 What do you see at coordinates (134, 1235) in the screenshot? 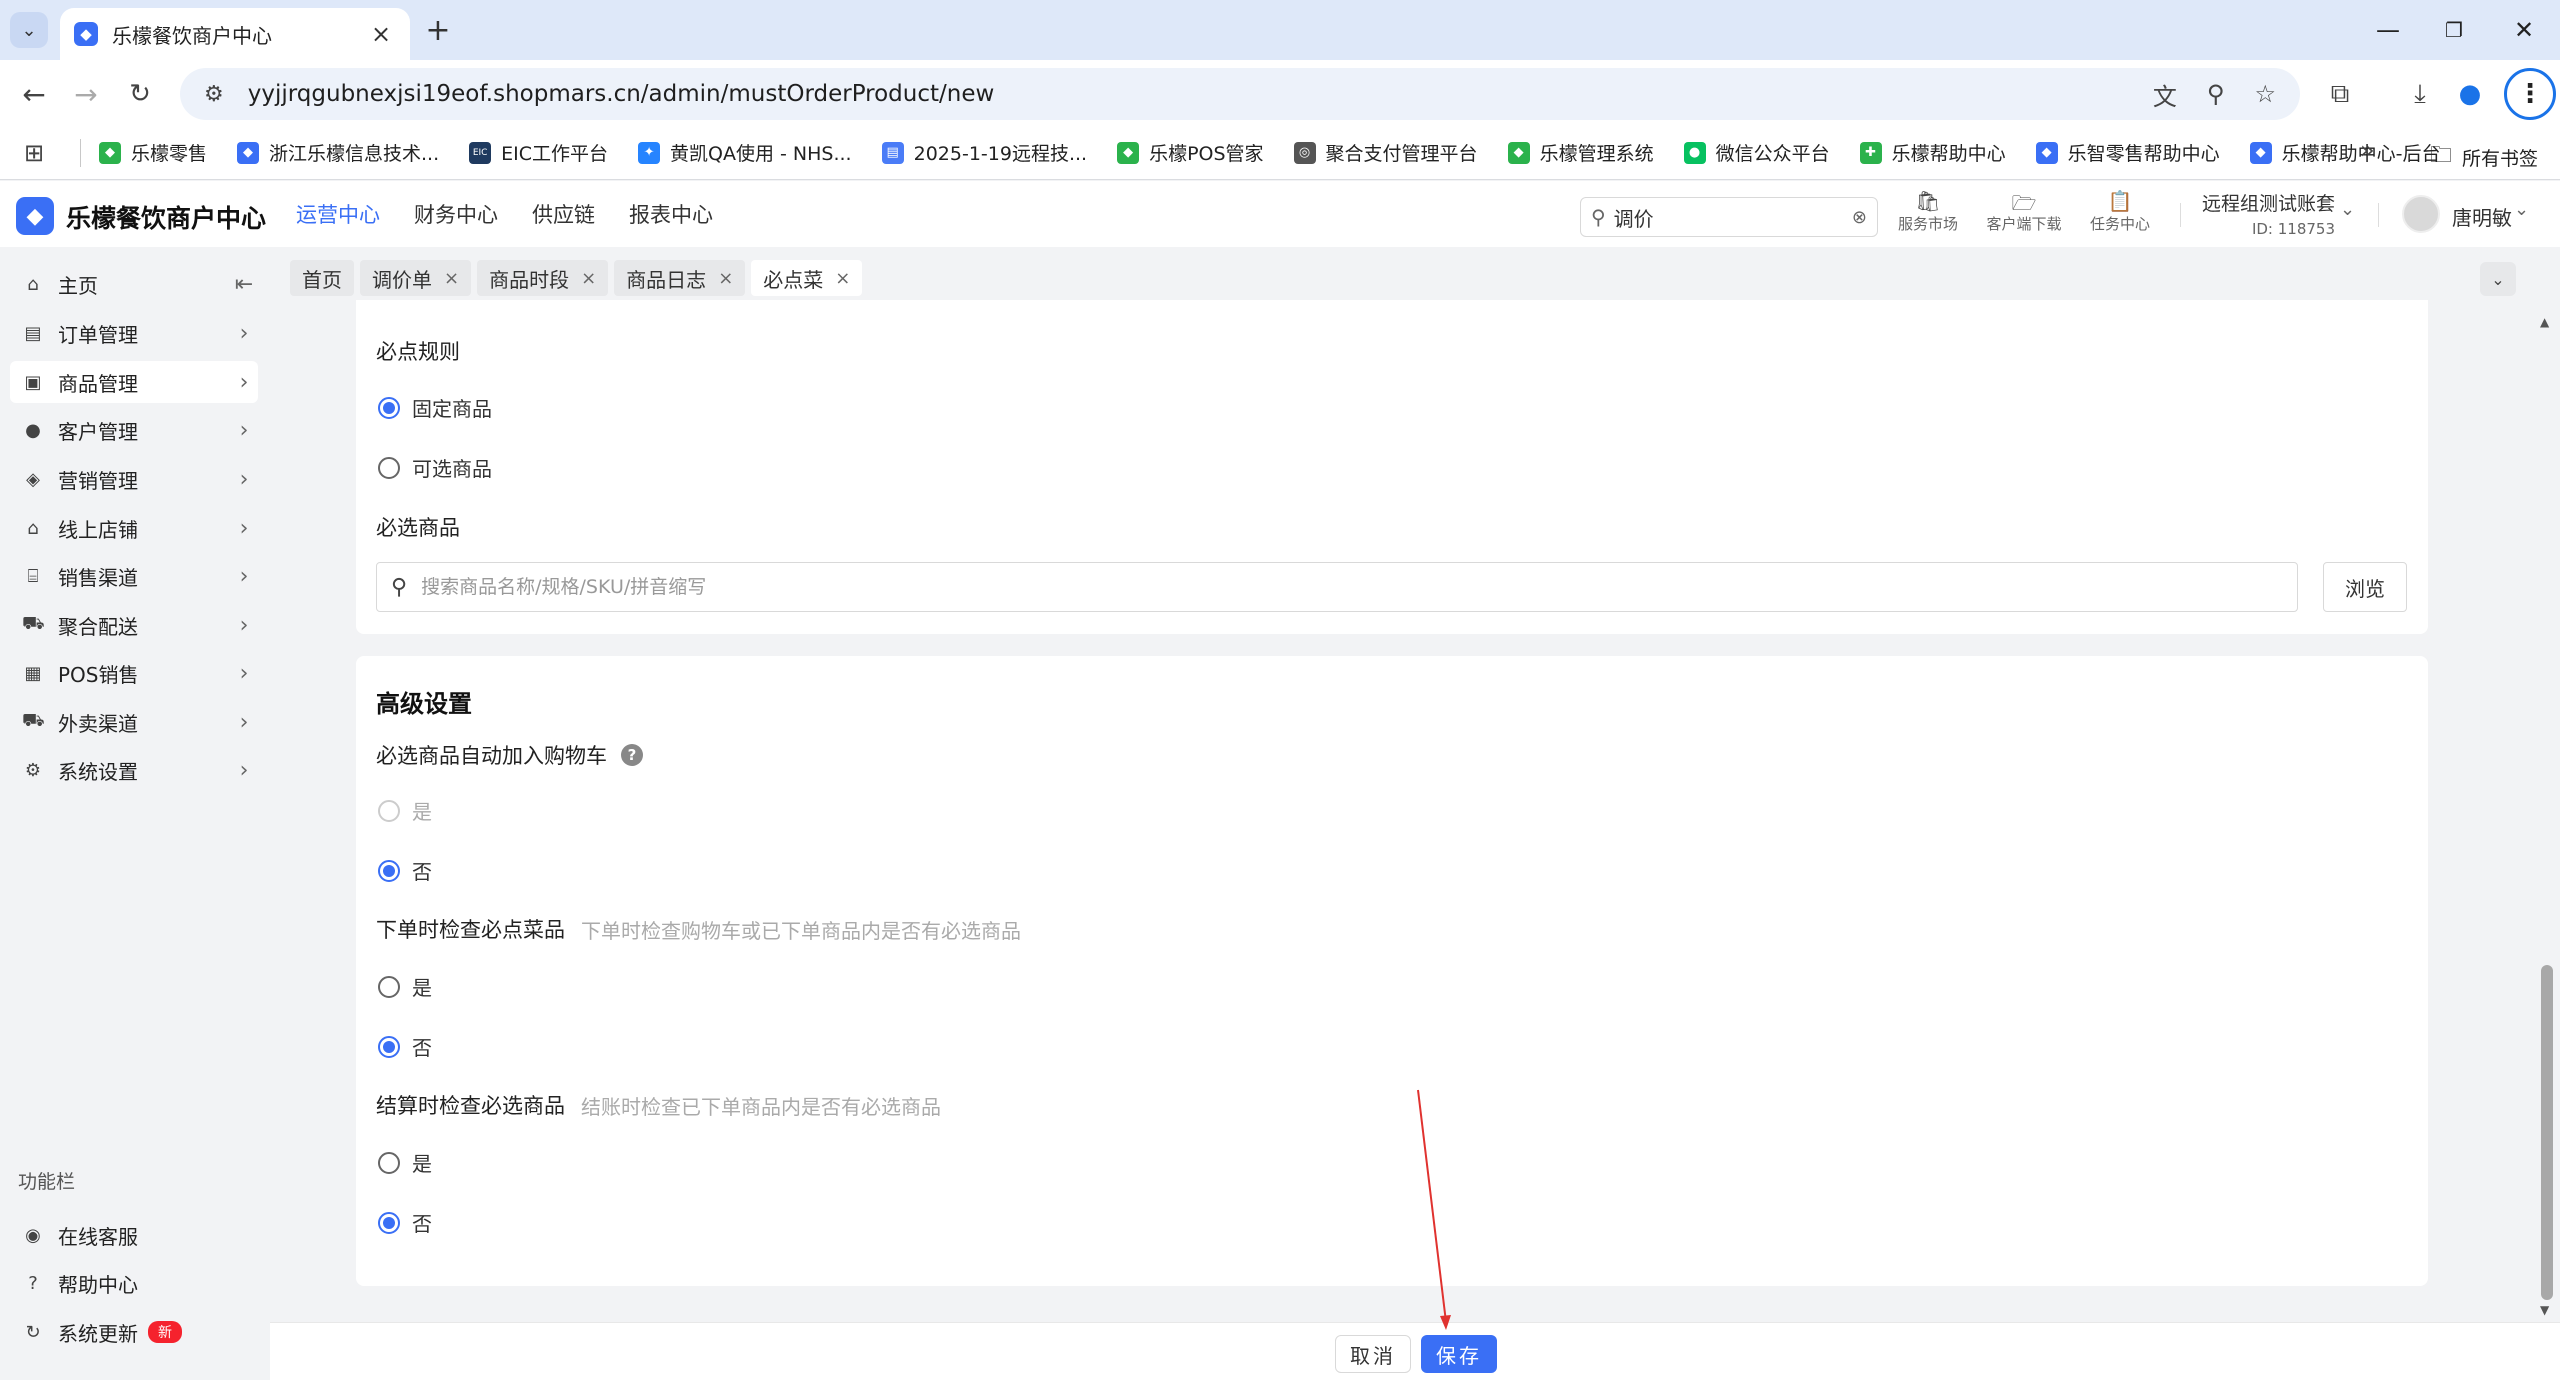
I see `sidebar-item-online-service: ◉ 在线客服` at bounding box center [134, 1235].